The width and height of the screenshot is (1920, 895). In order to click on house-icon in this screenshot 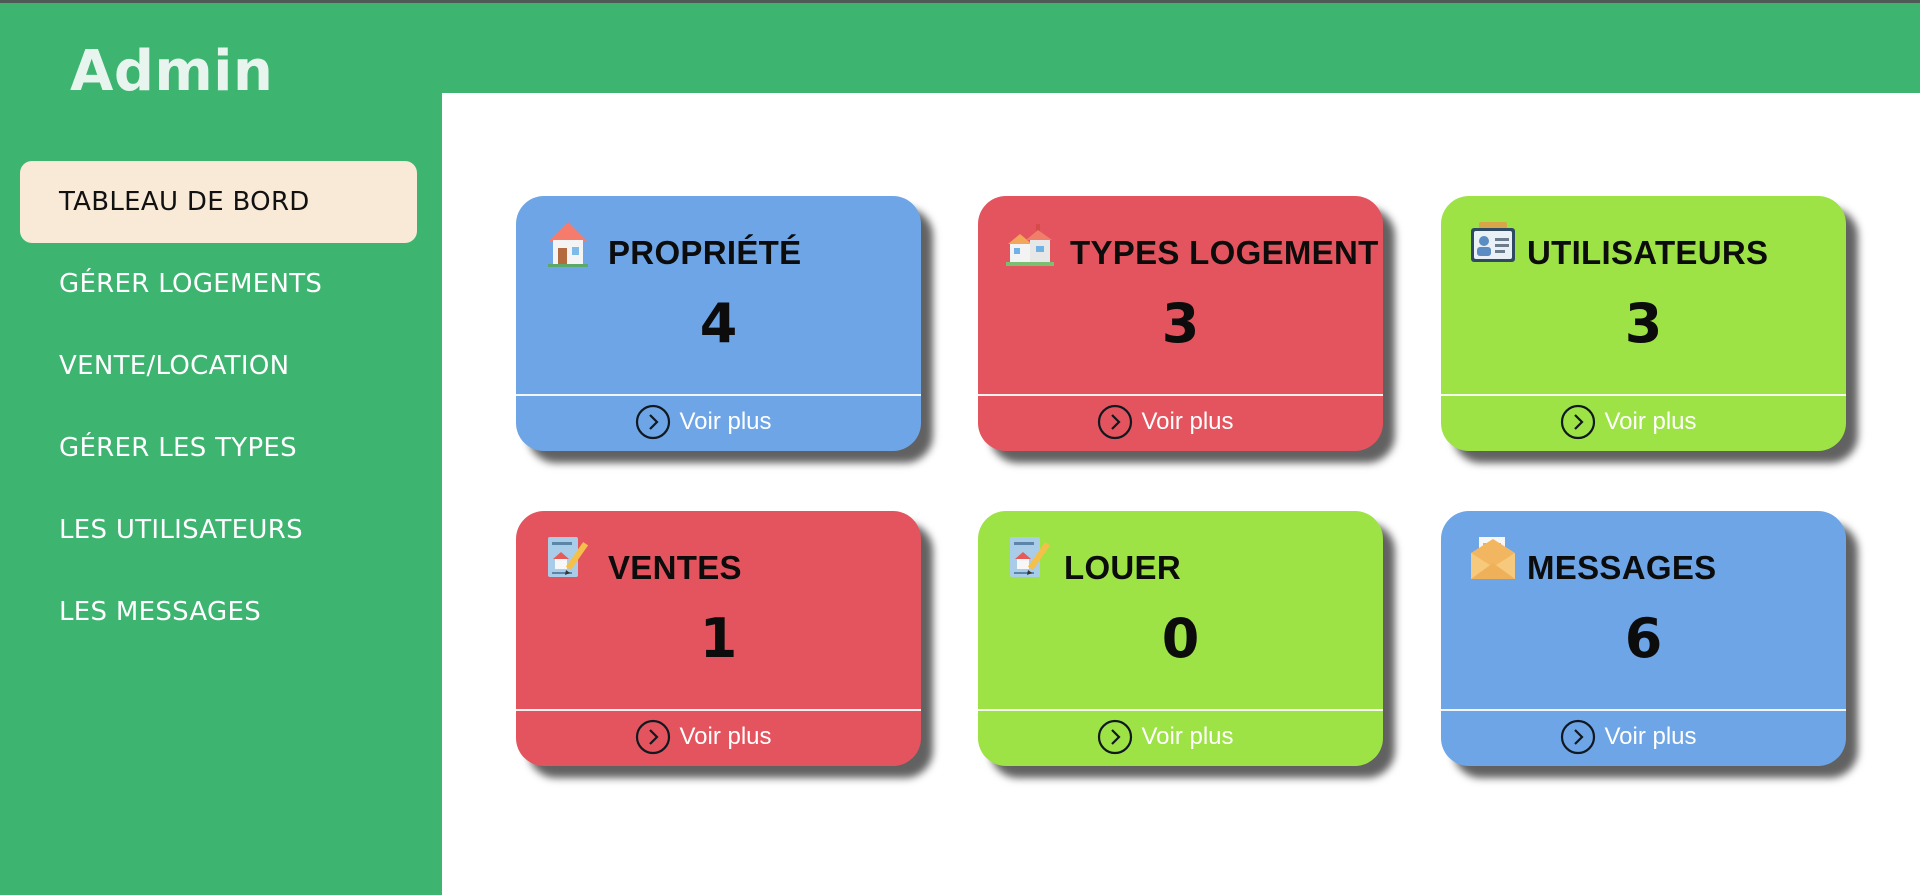, I will do `click(568, 244)`.